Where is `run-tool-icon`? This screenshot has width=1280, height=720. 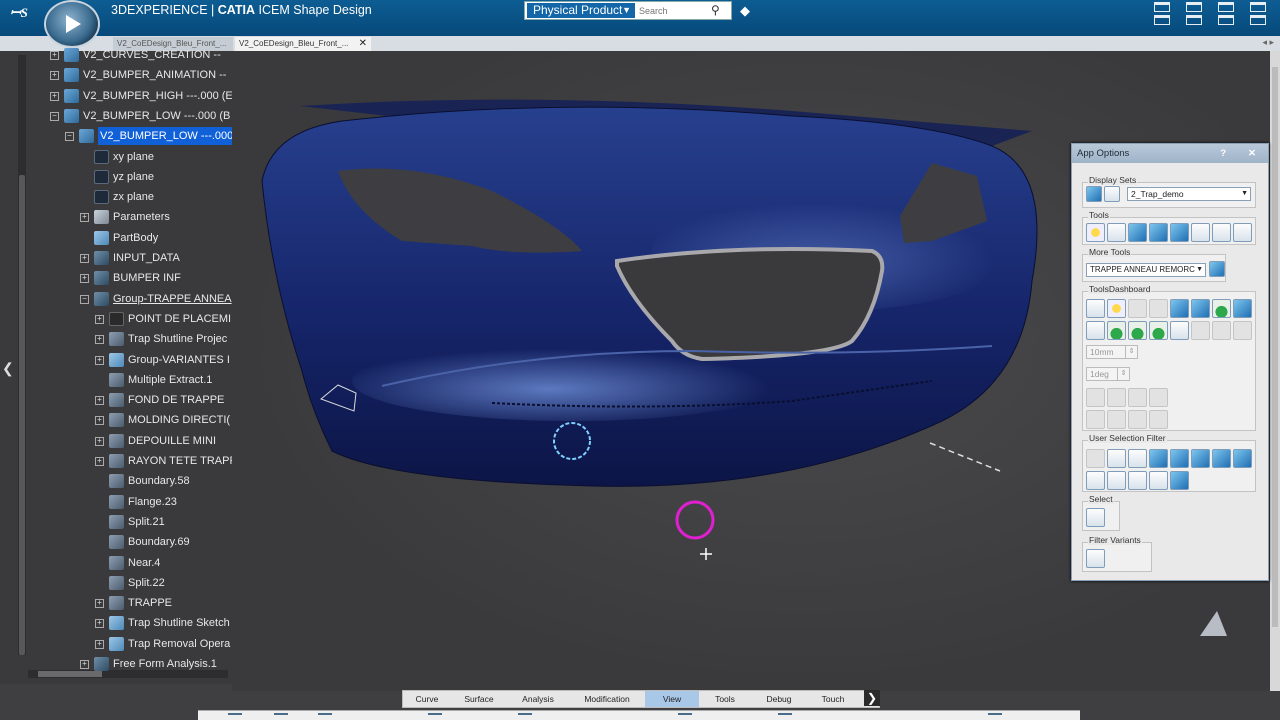
run-tool-icon is located at coordinates (1217, 269).